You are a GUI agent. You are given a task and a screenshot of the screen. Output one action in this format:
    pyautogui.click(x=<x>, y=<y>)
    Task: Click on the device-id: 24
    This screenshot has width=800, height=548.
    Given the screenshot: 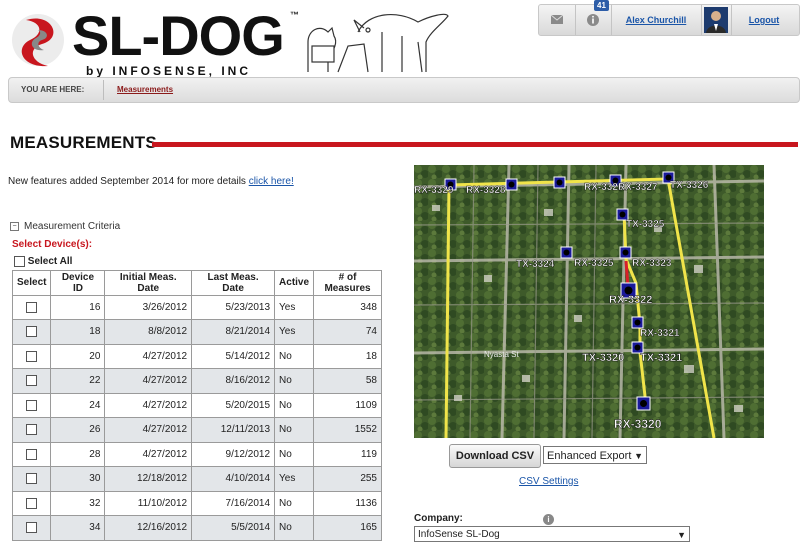 What is the action you would take?
    pyautogui.click(x=78, y=405)
    